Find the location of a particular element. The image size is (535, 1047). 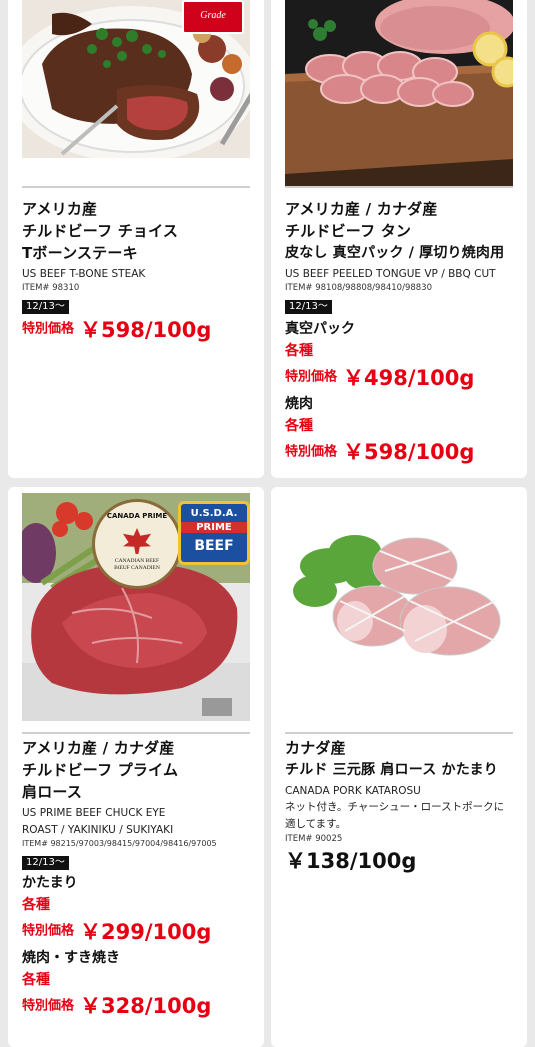

product-name: チルド 三元豚 肩ロース かたまり is located at coordinates (391, 770).